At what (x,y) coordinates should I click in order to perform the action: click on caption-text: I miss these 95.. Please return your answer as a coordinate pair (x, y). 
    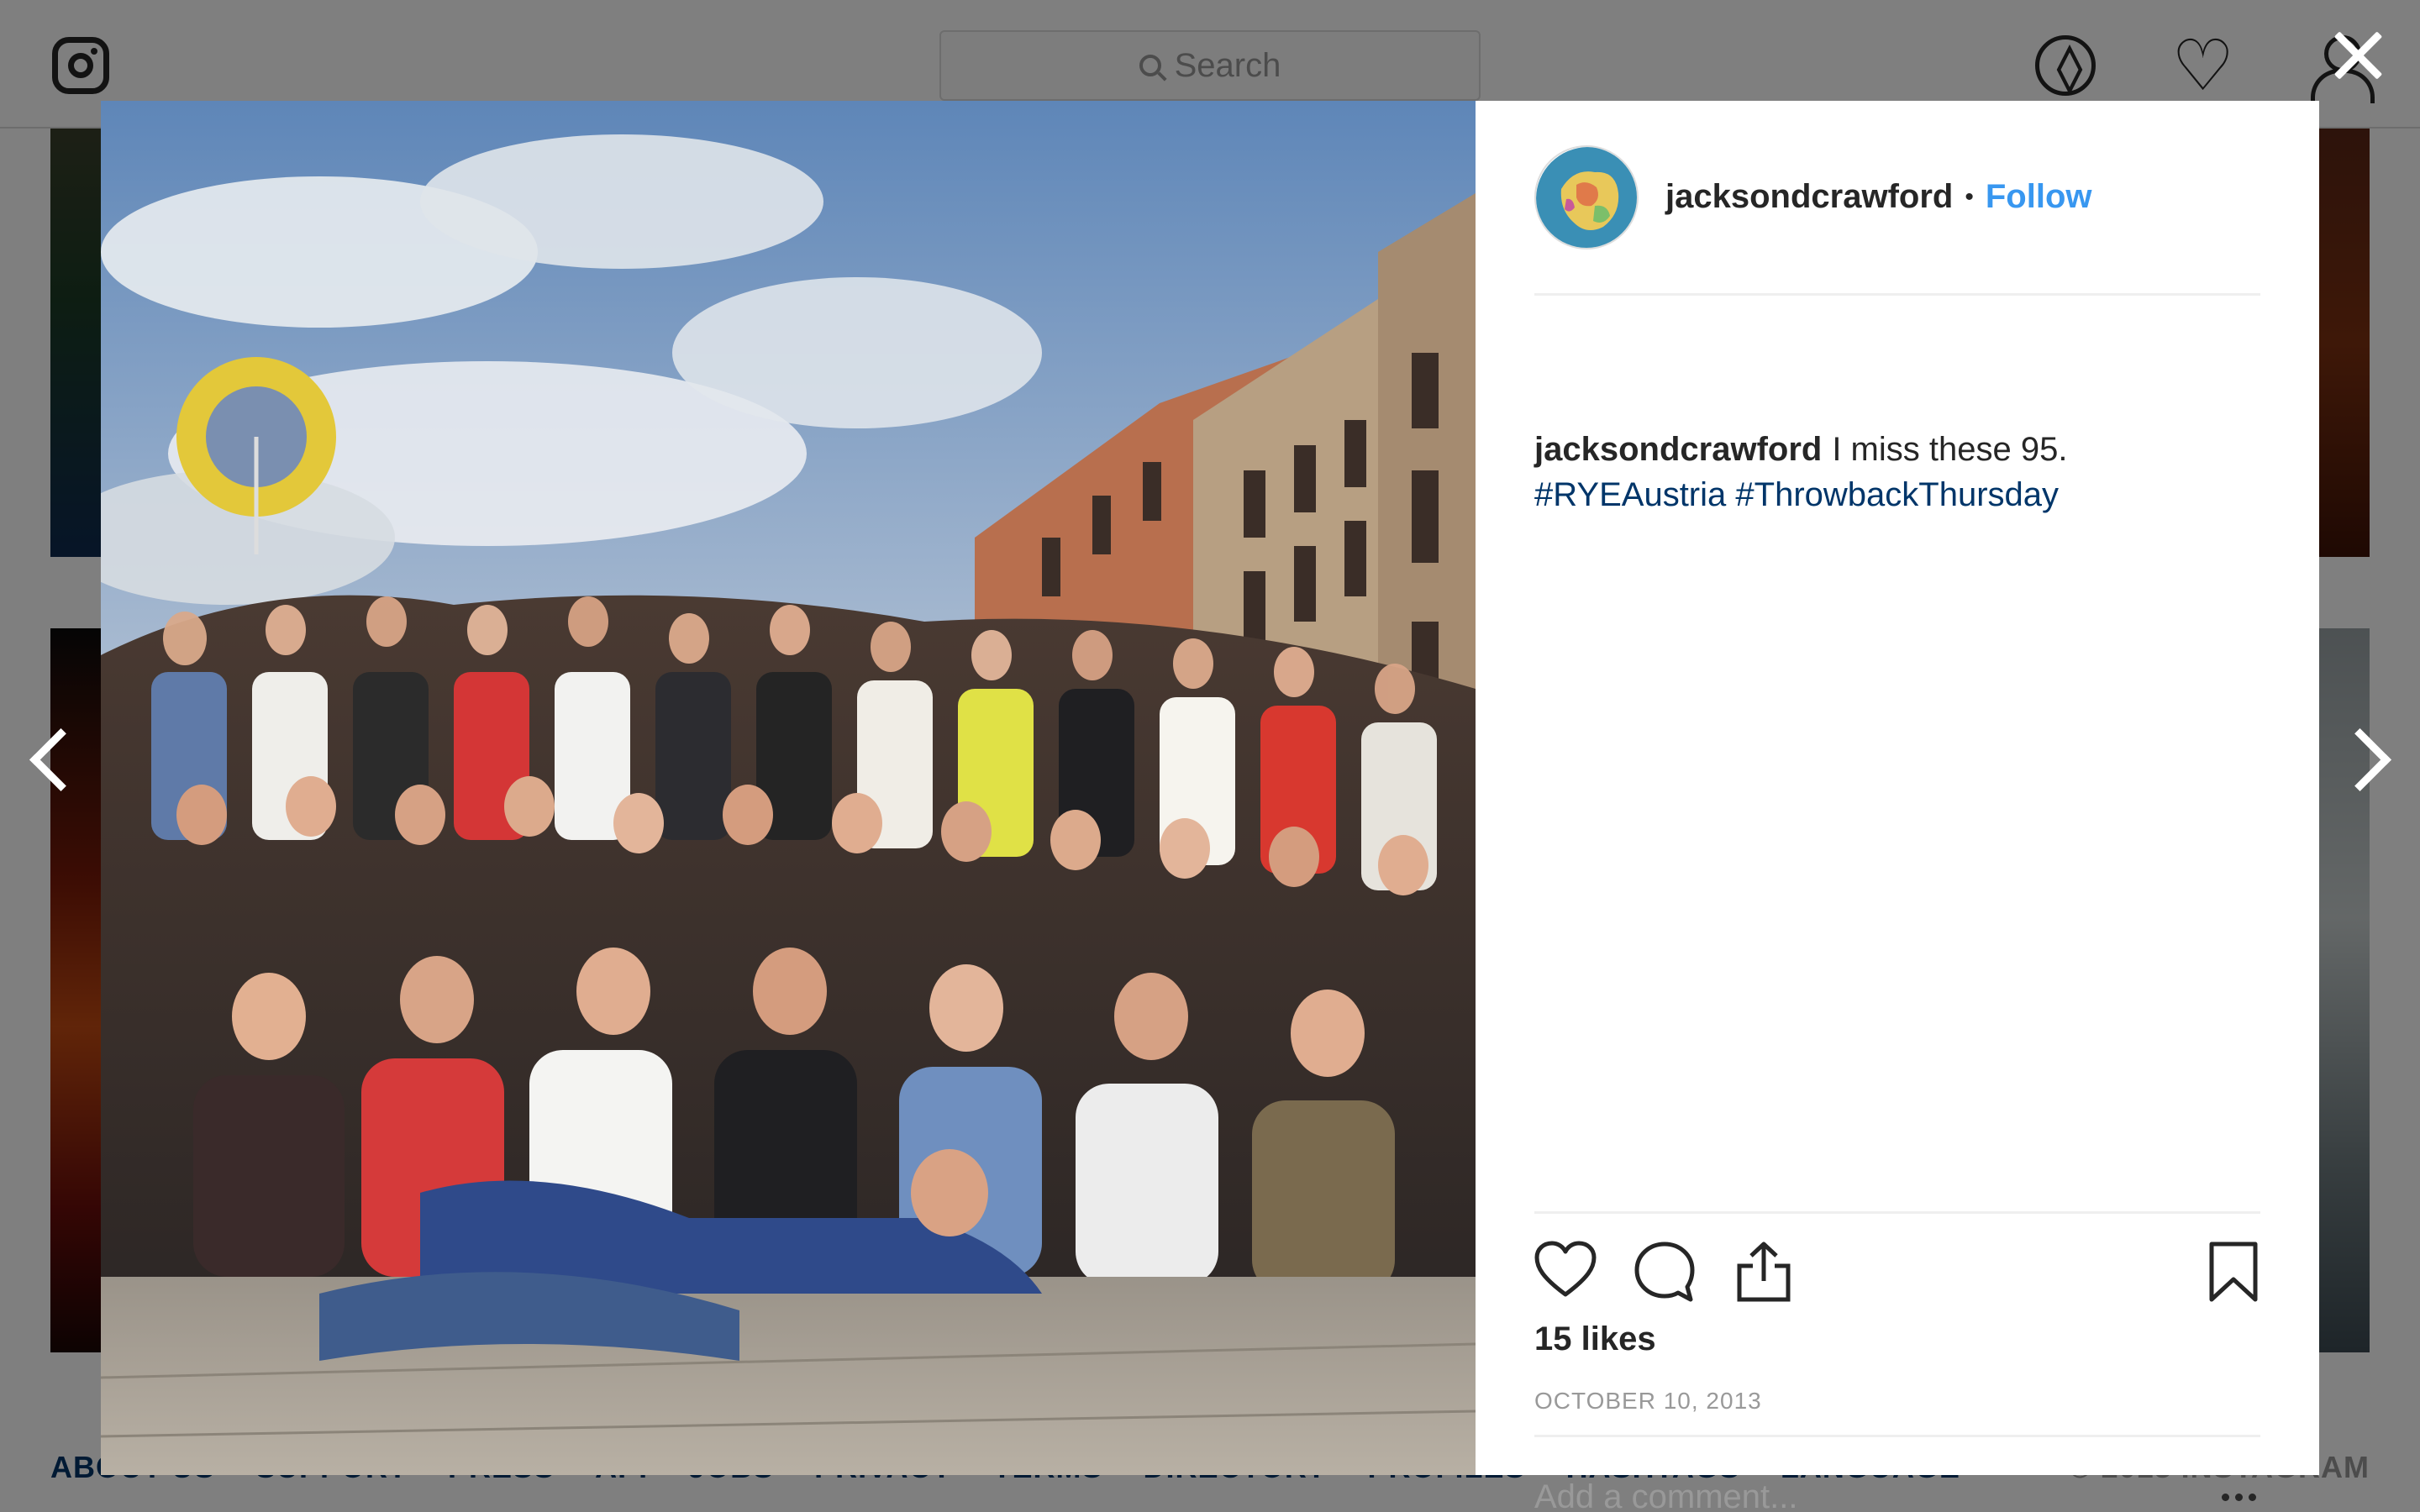
    Looking at the image, I should click on (1950, 449).